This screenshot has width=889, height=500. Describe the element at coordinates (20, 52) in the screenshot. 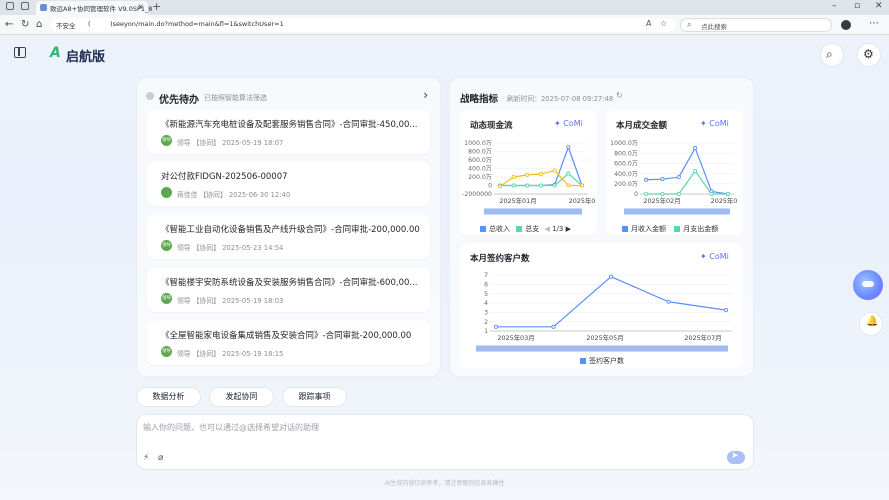

I see `sidebar-toggle-icon` at that location.